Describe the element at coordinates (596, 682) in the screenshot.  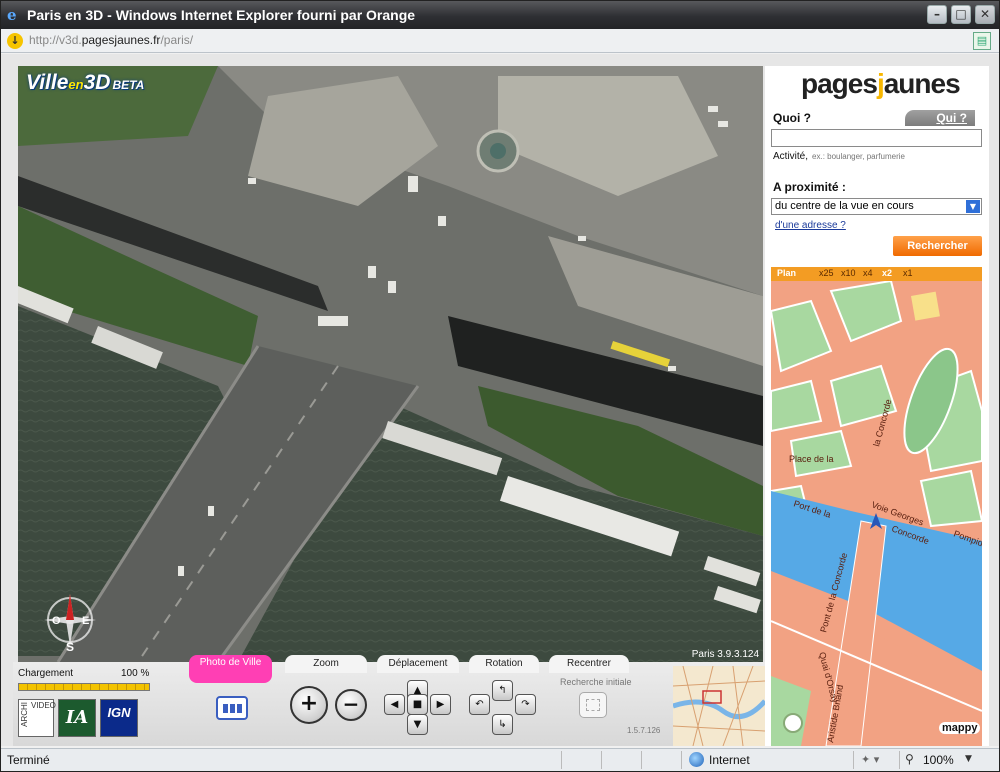
I see `initial-search-label: Recherche initiale` at that location.